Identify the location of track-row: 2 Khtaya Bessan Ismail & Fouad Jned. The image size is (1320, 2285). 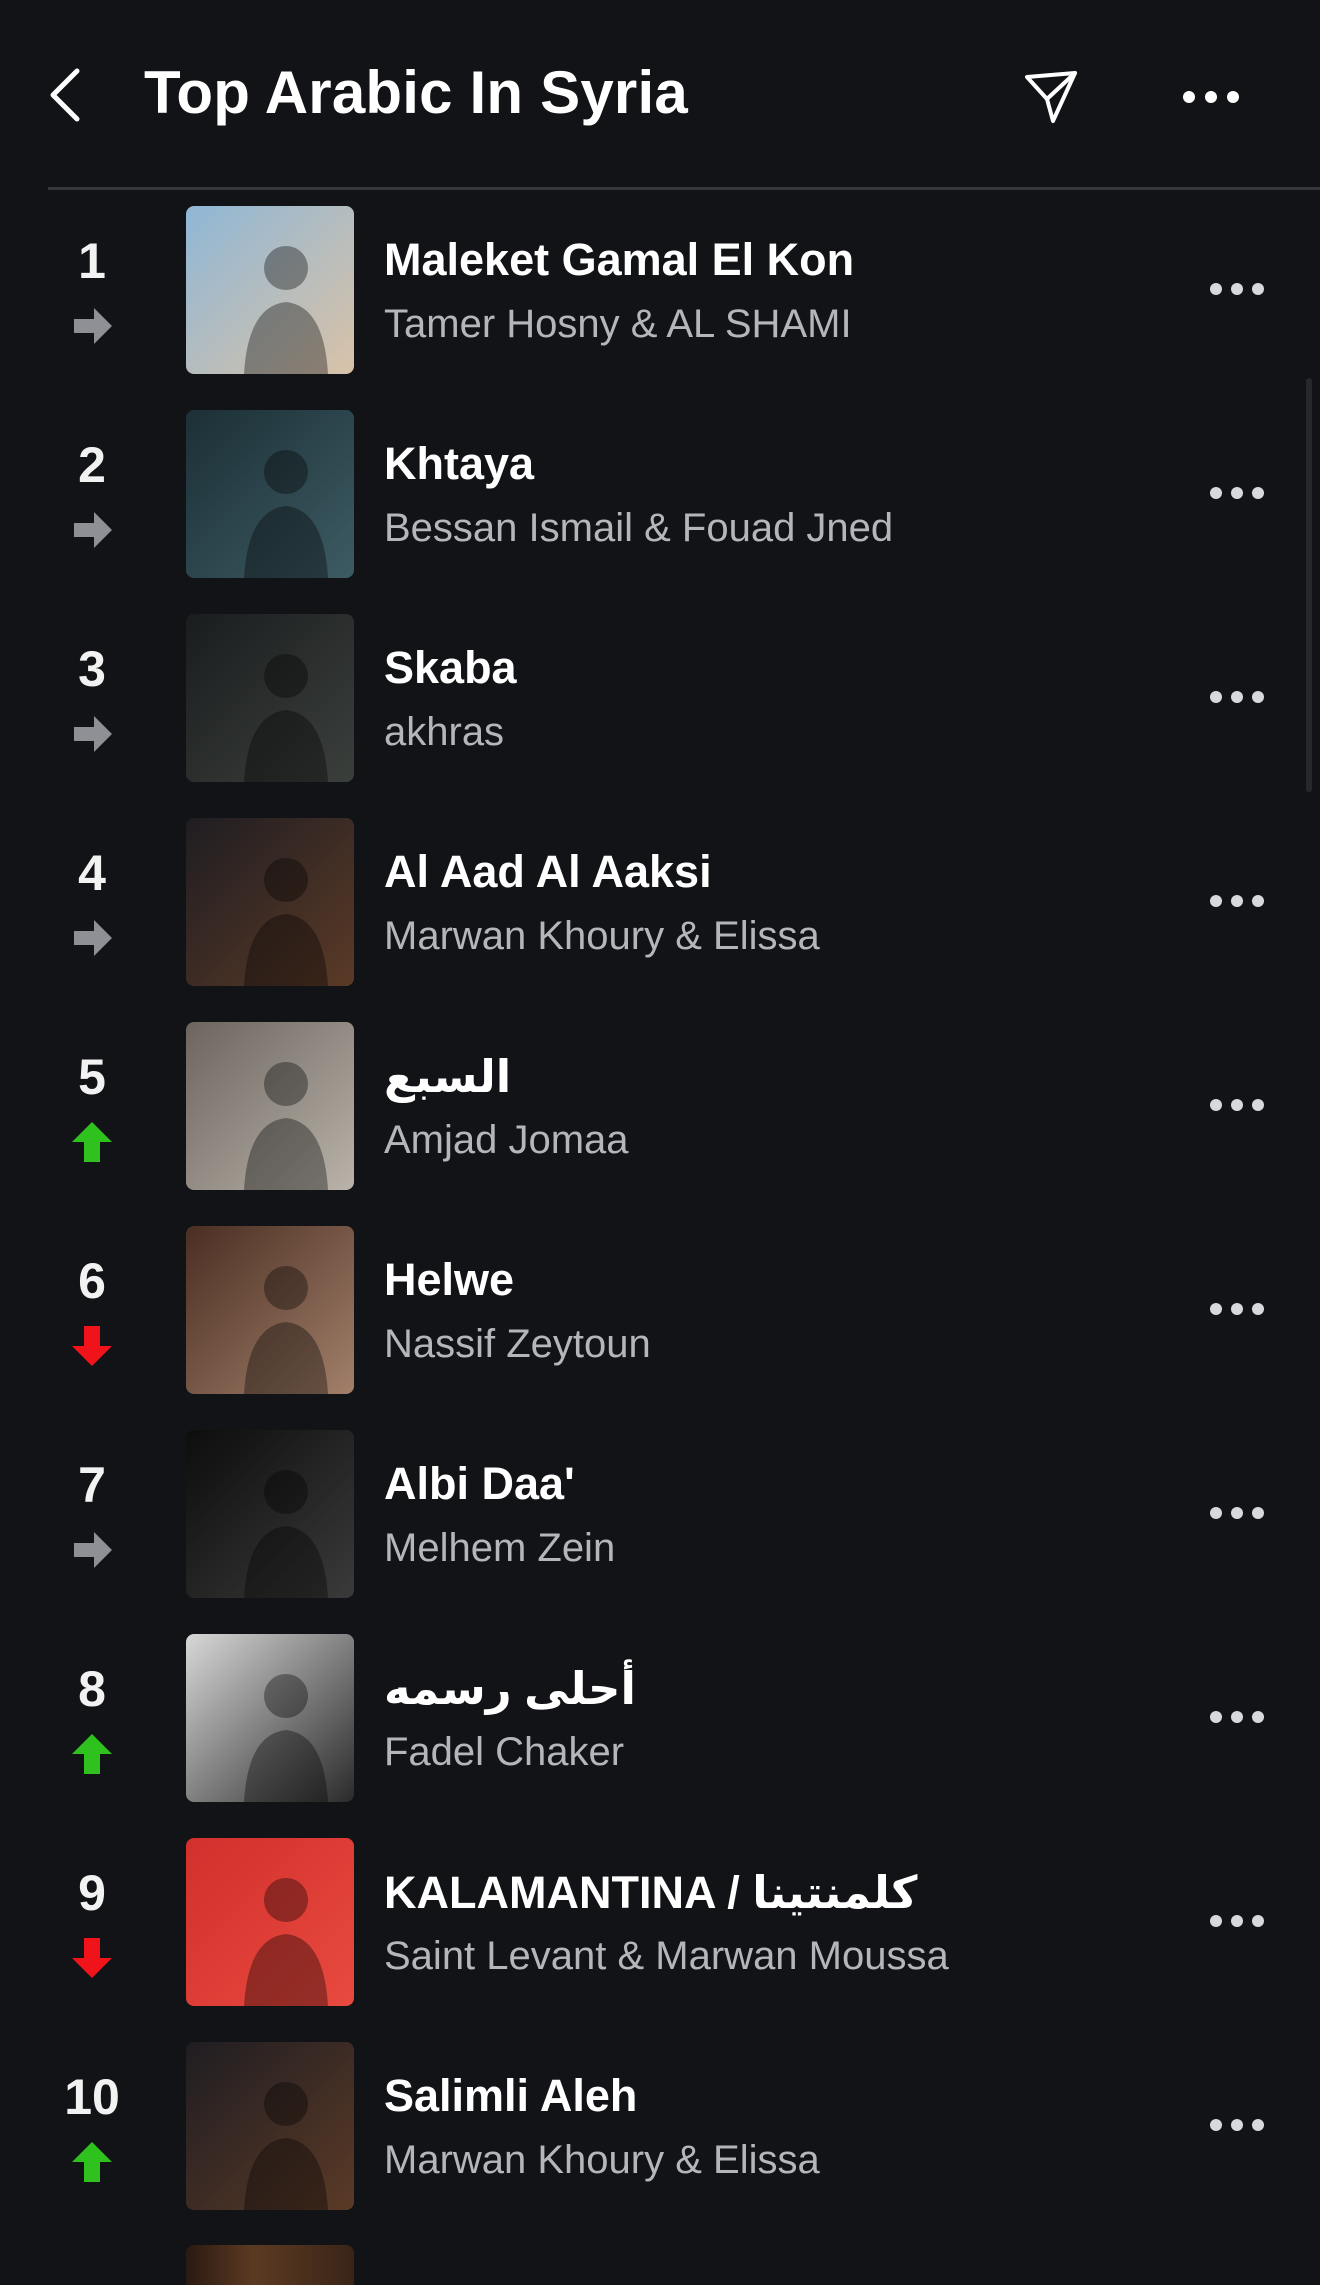
(660, 510).